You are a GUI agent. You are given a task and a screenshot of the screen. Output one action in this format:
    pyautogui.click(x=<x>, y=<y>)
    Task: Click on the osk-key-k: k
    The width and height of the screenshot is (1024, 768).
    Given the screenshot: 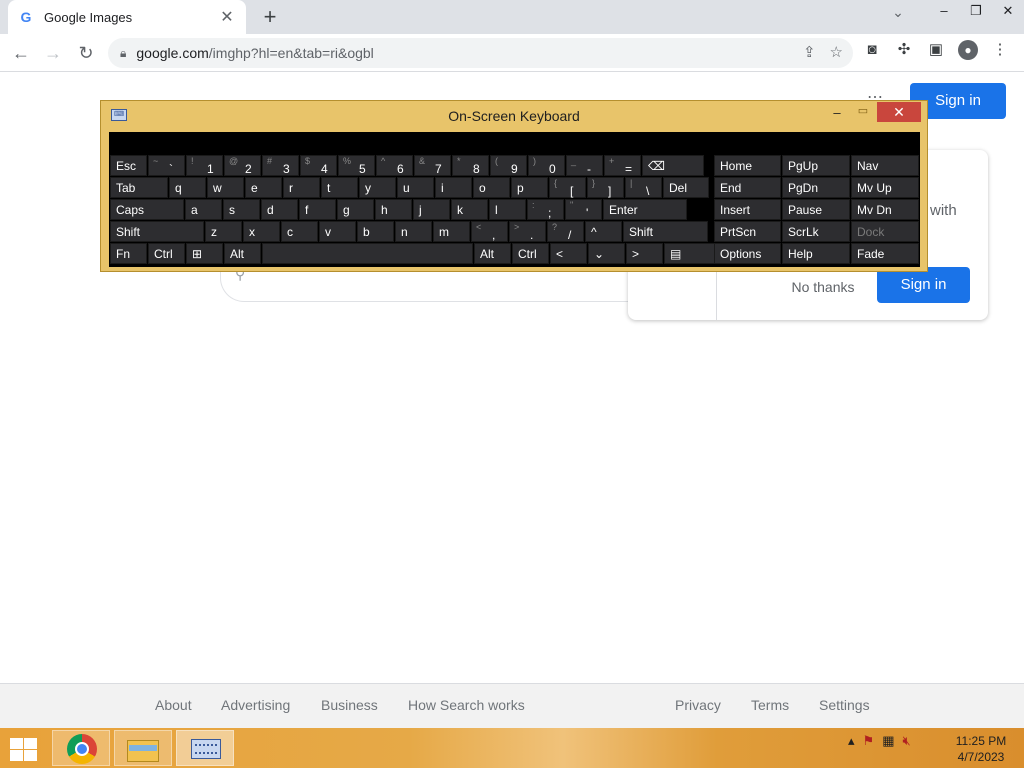 What is the action you would take?
    pyautogui.click(x=469, y=209)
    